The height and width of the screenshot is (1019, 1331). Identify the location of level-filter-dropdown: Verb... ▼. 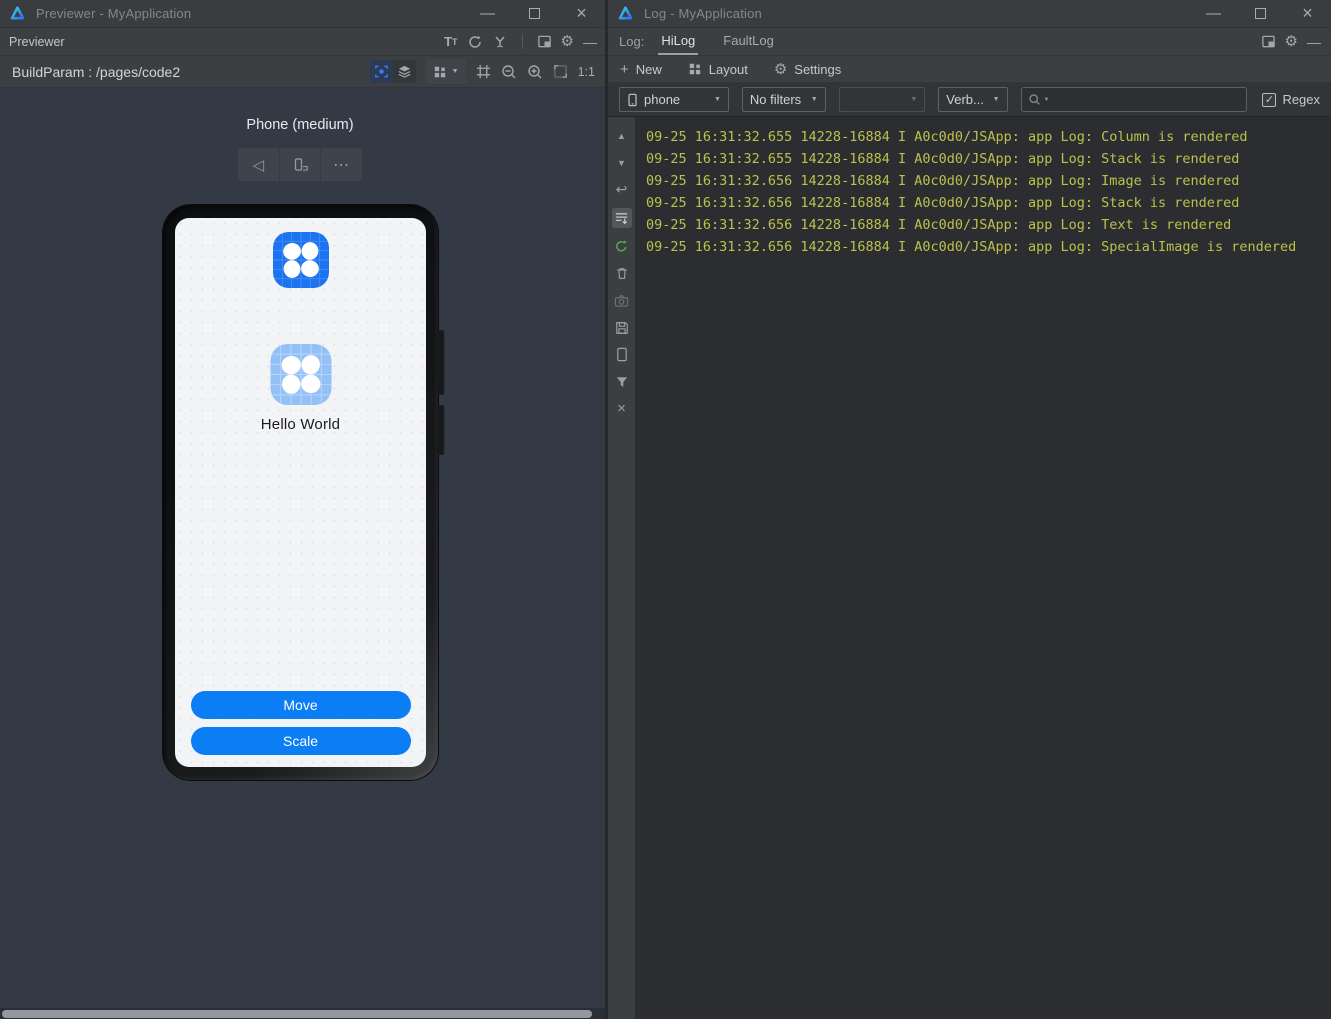
(973, 99).